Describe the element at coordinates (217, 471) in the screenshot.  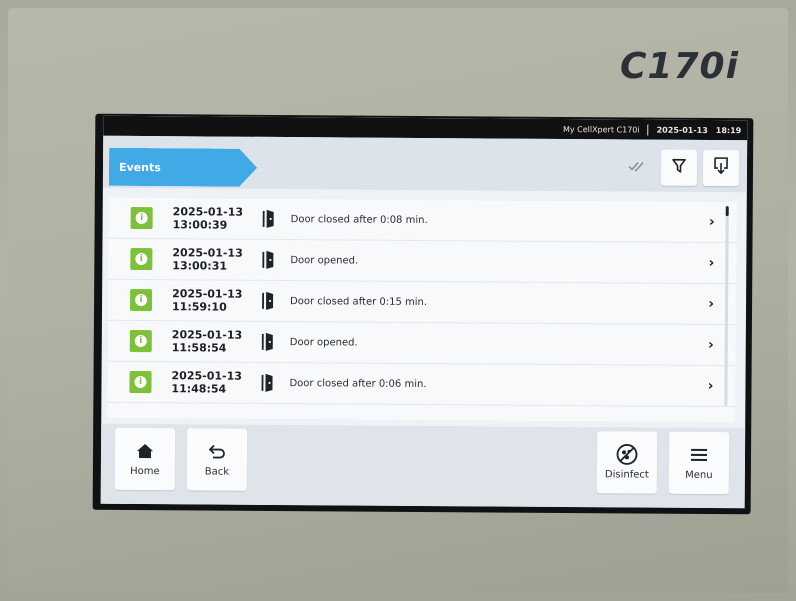
I see `back-label: Back` at that location.